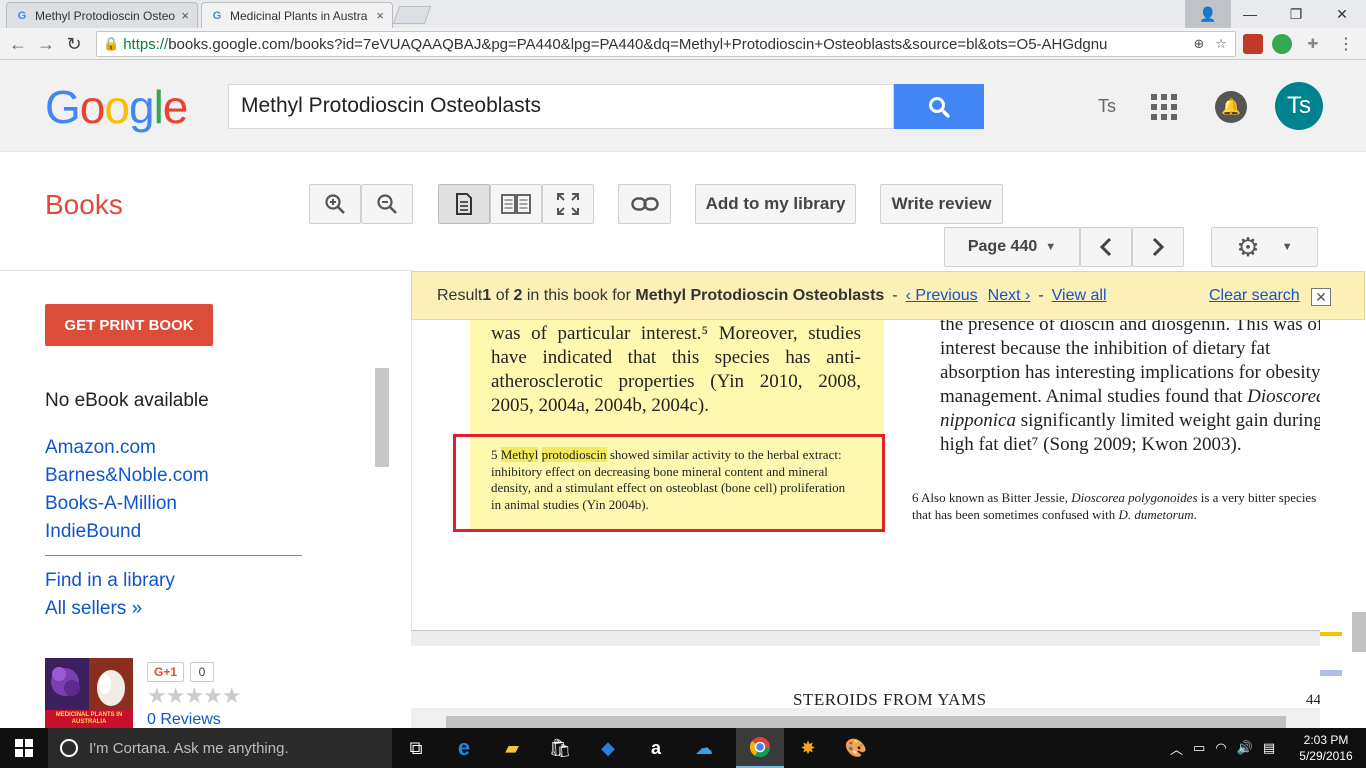  Describe the element at coordinates (941, 204) in the screenshot. I see `write-review-button: Write review` at that location.